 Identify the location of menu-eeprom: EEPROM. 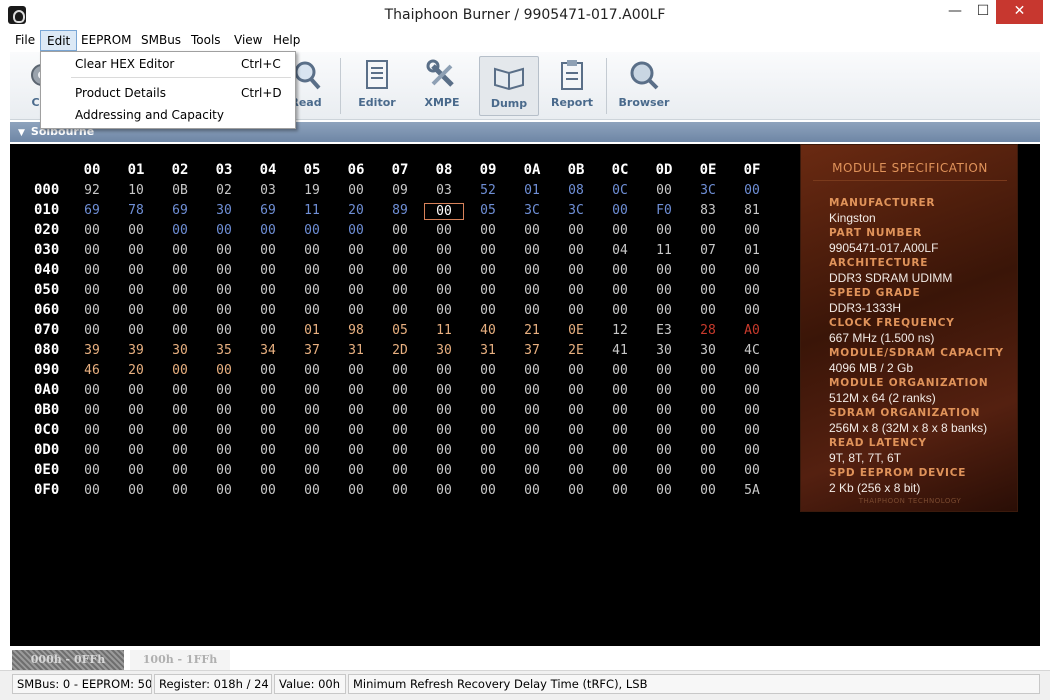
(106, 40).